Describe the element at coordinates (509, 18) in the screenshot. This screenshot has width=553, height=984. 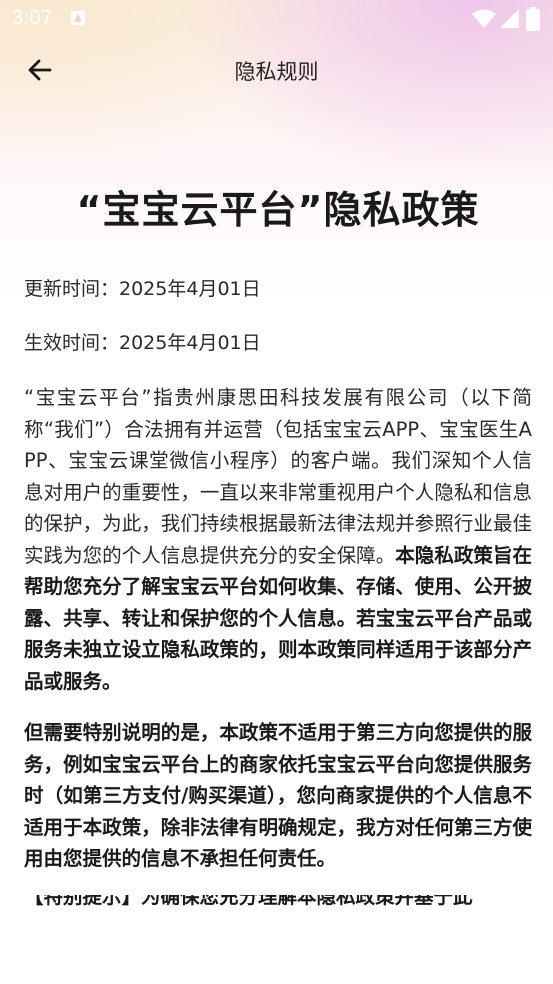
I see `signal-icon` at that location.